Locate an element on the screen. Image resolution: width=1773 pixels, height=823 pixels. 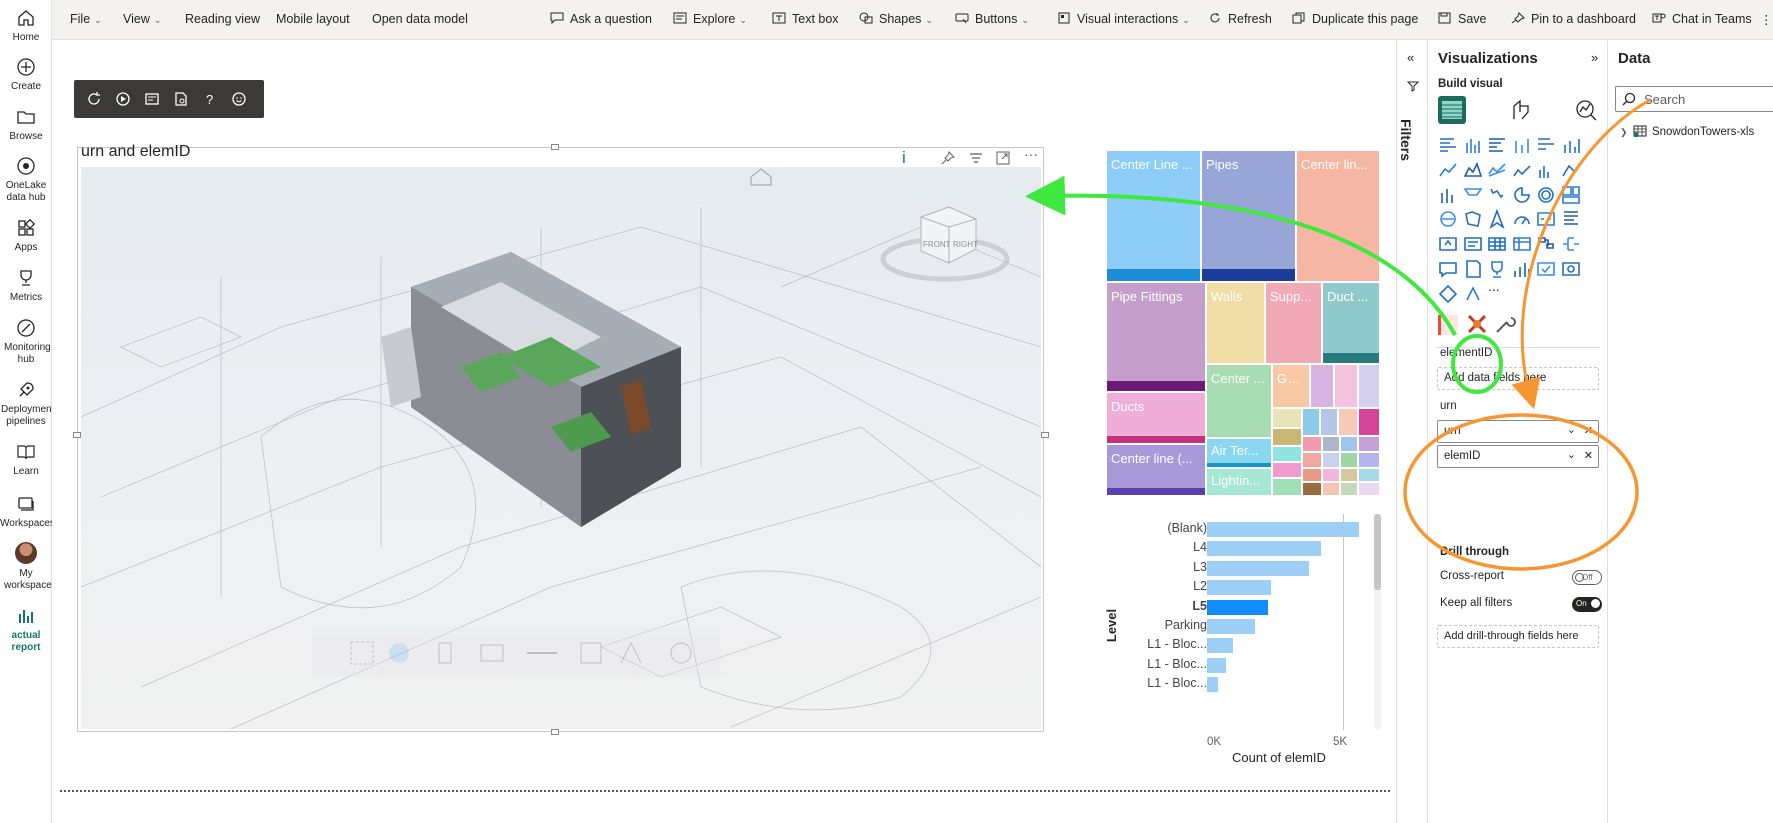
treemap-tile: Pipes is located at coordinates (1248, 216).